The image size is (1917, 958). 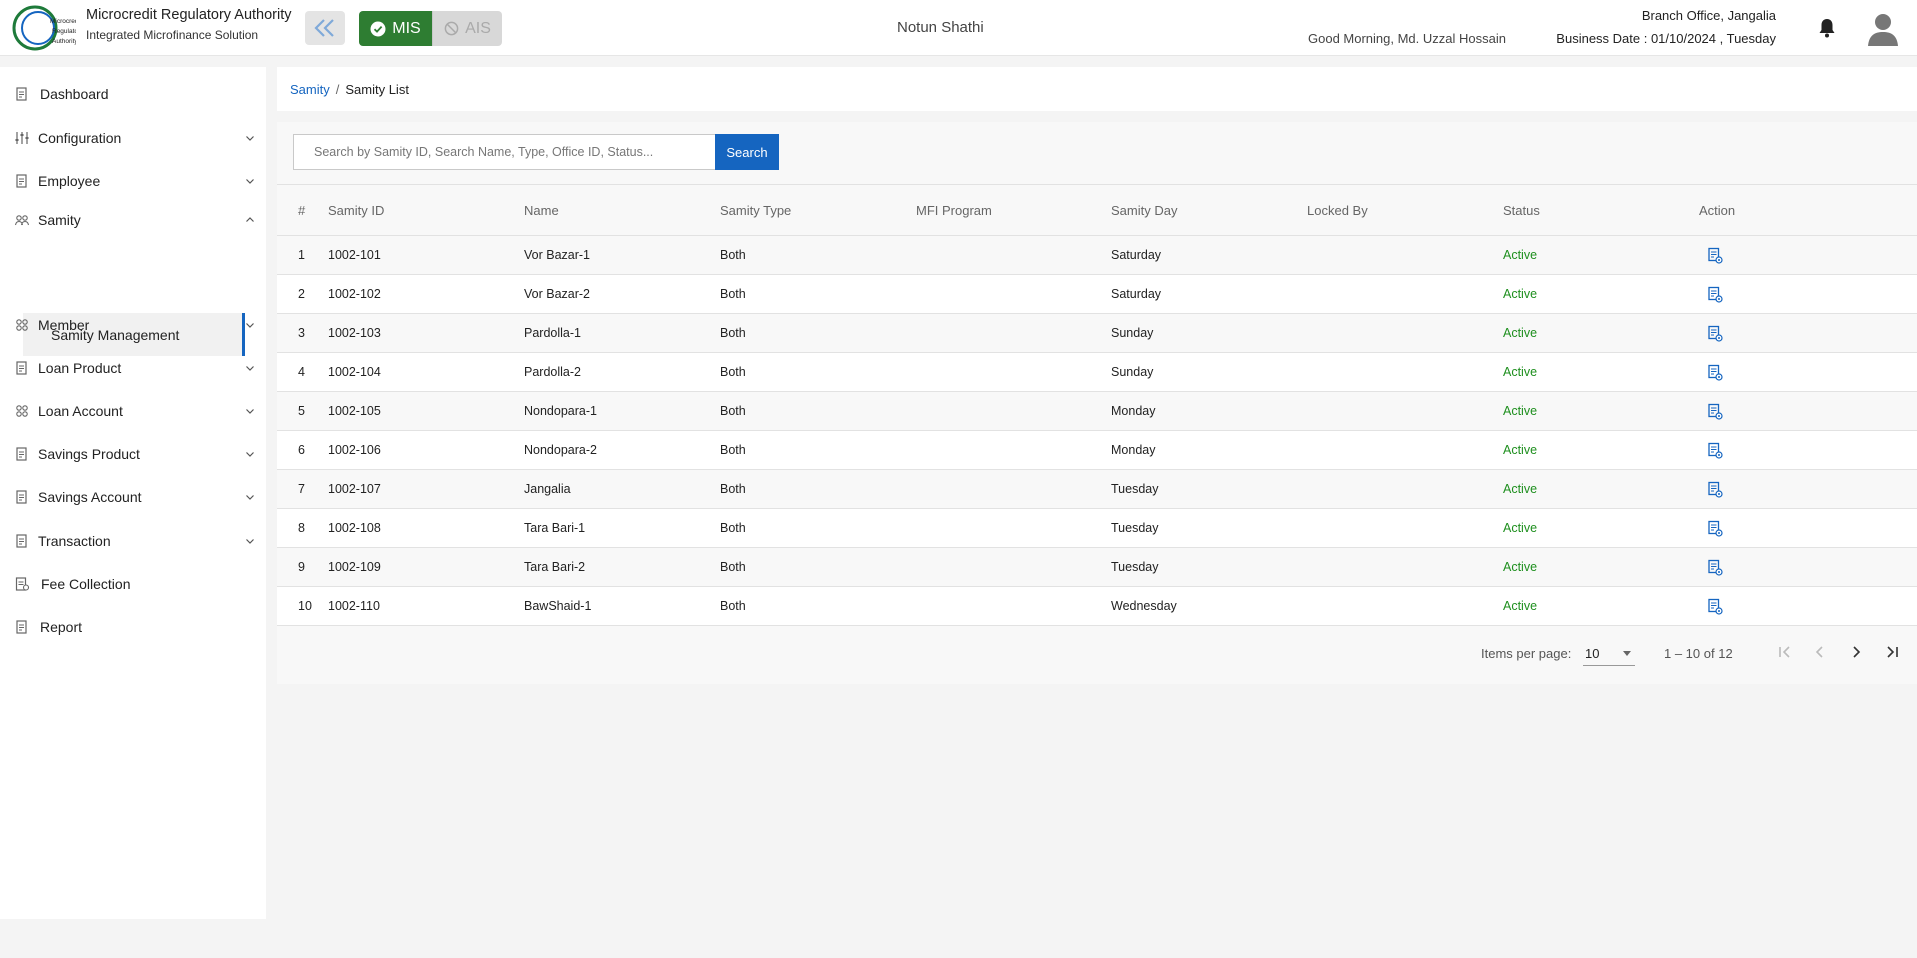 What do you see at coordinates (1097, 294) in the screenshot?
I see `table-row: 2 1002-102 Vor Bazar-2 Both Saturday Active` at bounding box center [1097, 294].